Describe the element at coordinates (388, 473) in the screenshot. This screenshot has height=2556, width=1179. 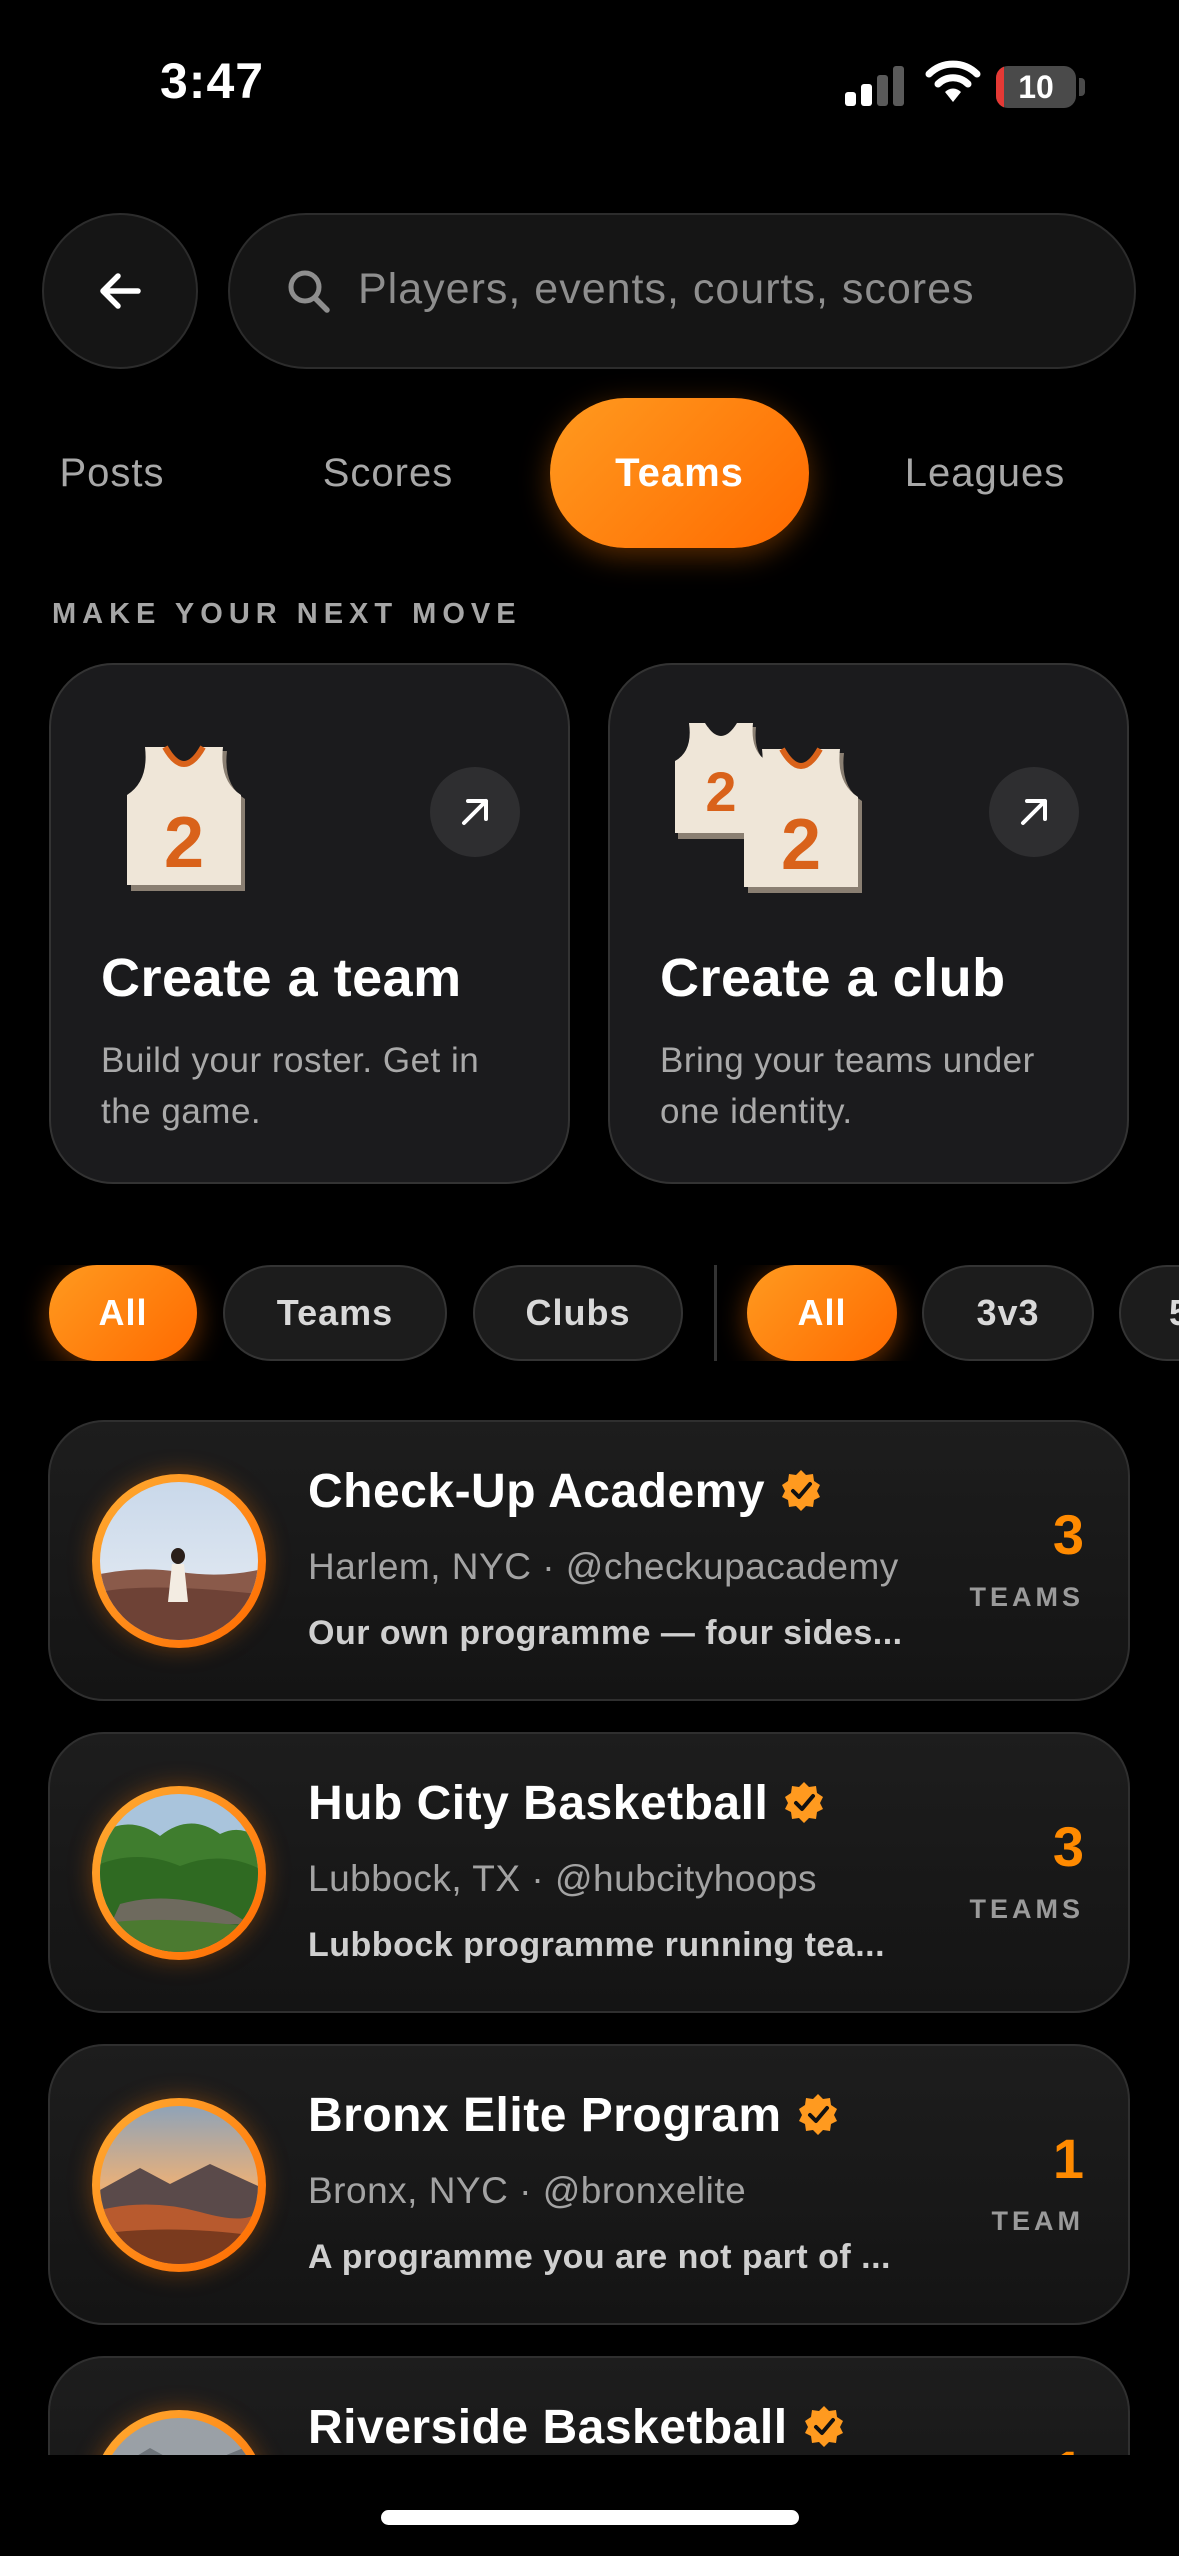
I see `tab-scores: Scores` at that location.